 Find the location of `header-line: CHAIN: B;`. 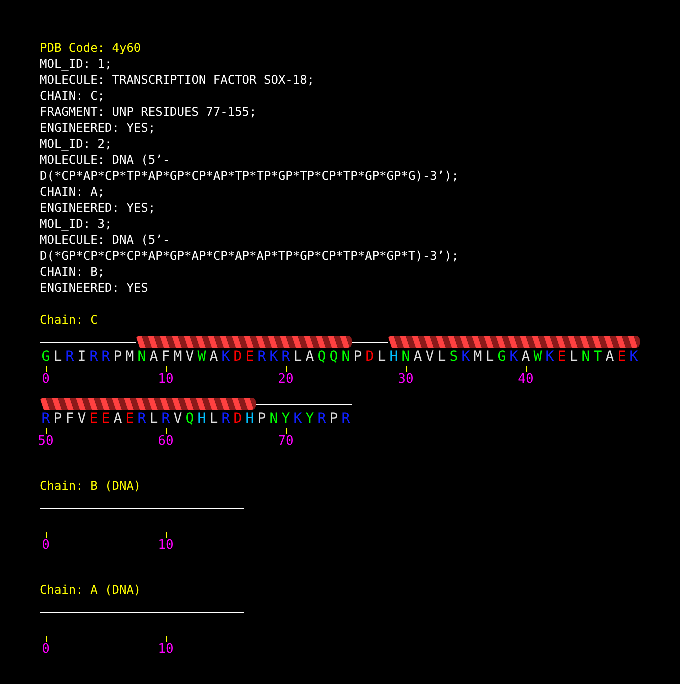

header-line: CHAIN: B; is located at coordinates (73, 272).